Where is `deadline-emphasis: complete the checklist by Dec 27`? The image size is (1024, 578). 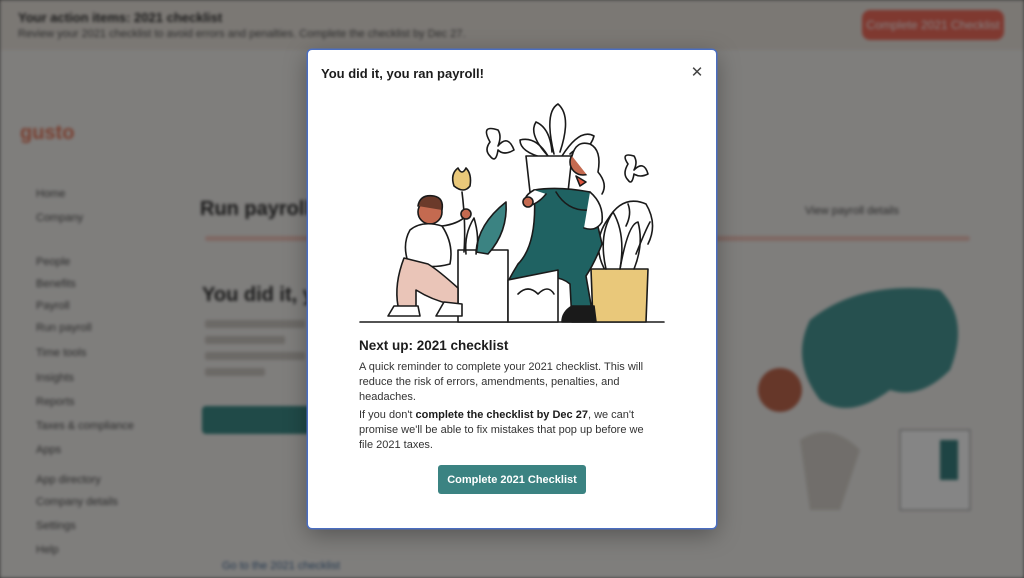 deadline-emphasis: complete the checklist by Dec 27 is located at coordinates (501, 415).